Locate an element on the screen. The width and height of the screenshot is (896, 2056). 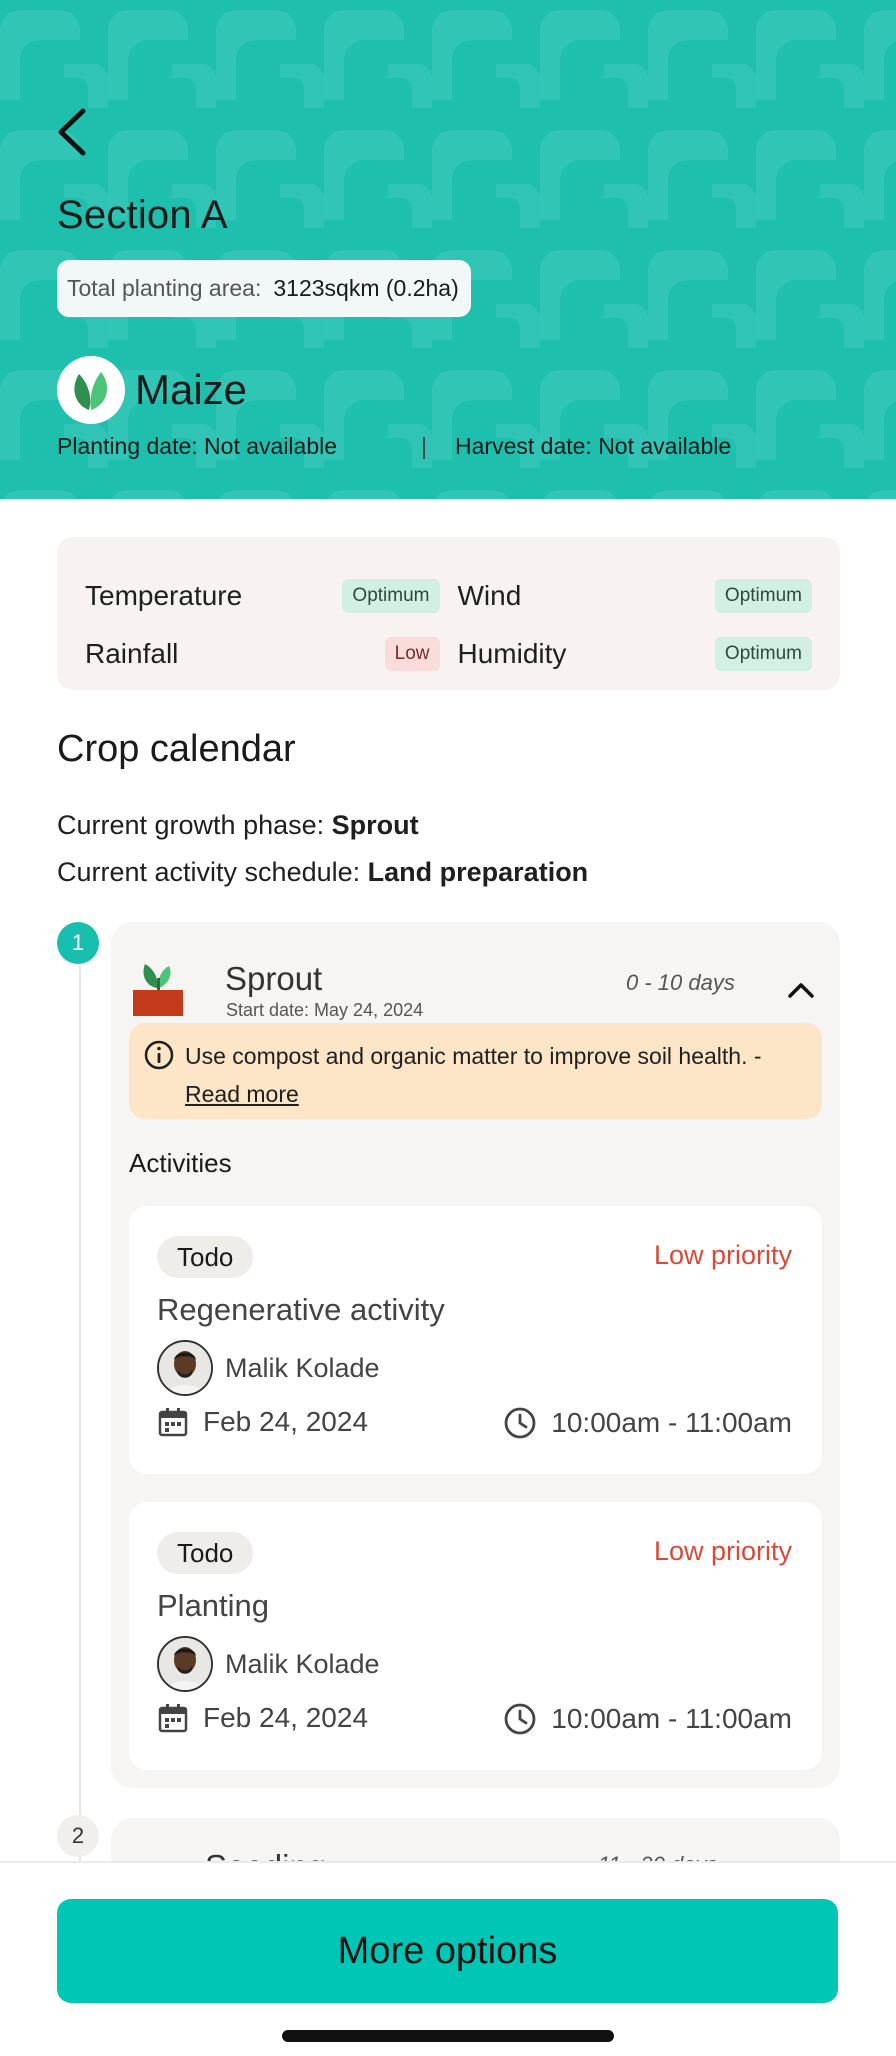
weather-label: Rainfall is located at coordinates (132, 653).